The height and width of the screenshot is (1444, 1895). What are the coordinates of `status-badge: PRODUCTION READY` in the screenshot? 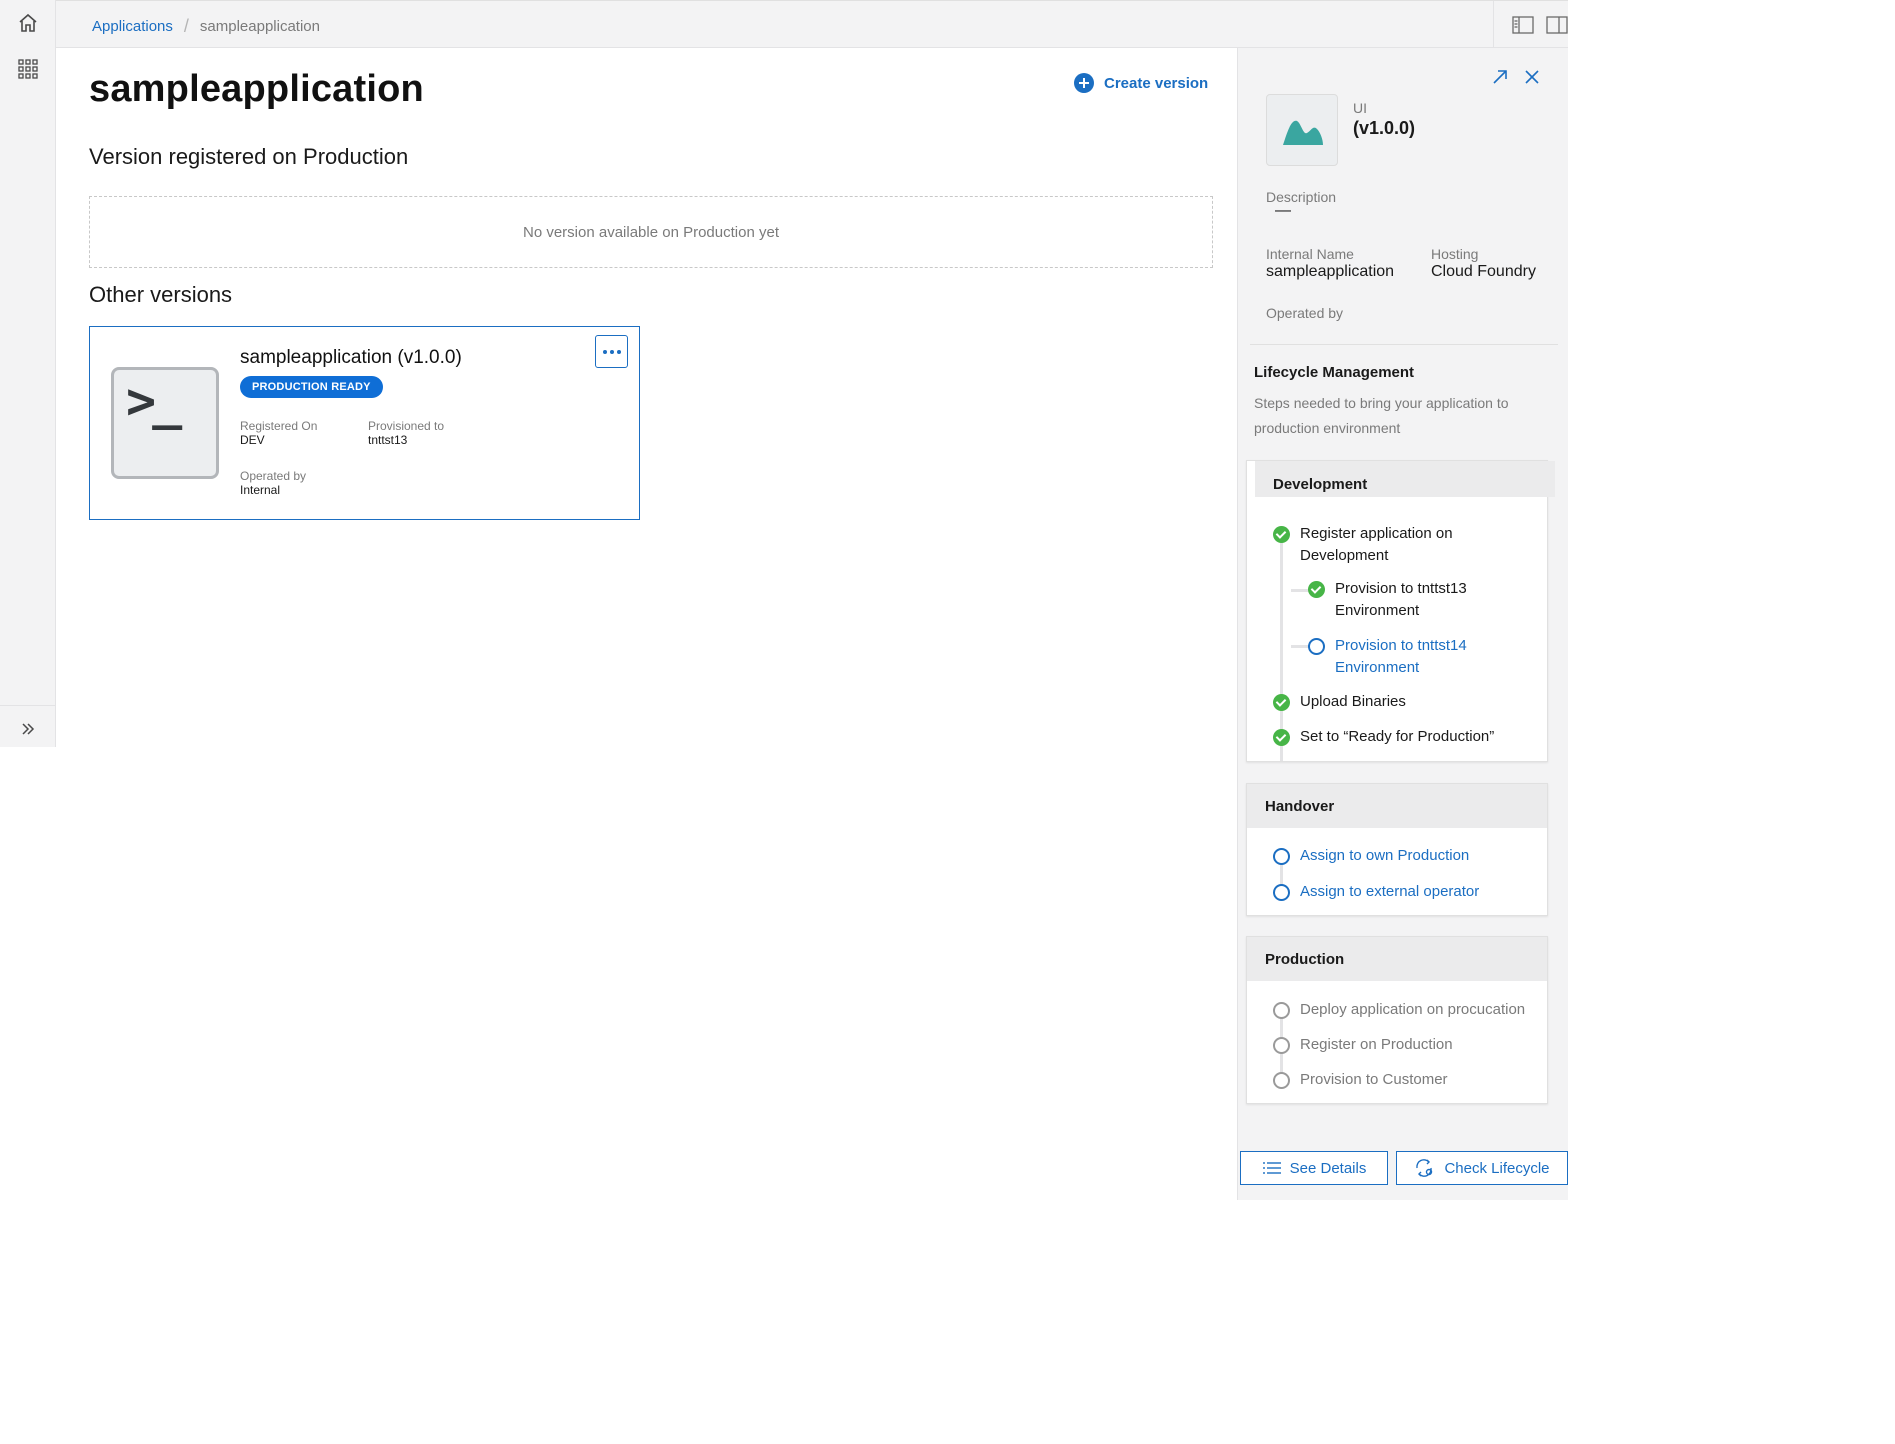 It's located at (311, 387).